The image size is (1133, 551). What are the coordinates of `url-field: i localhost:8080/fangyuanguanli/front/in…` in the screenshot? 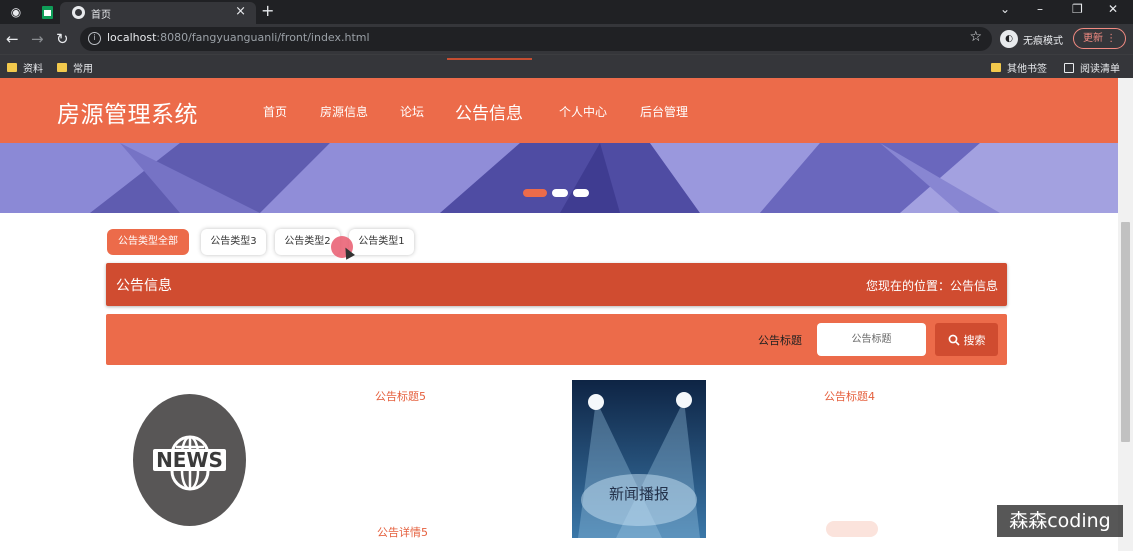 It's located at (536, 39).